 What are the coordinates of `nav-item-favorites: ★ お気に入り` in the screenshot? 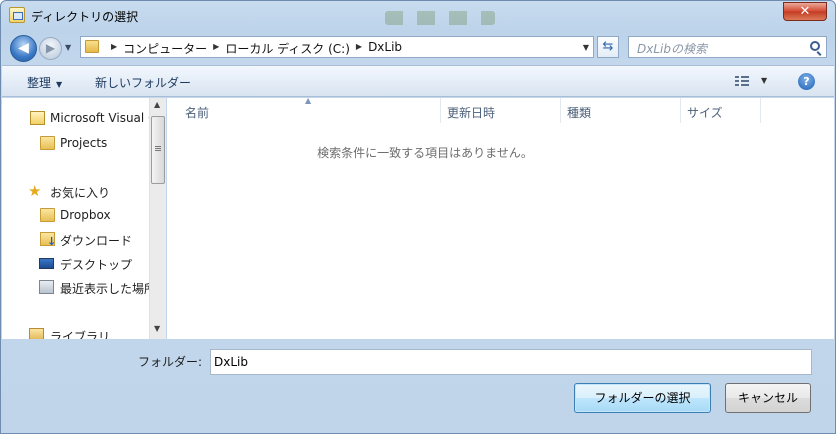 It's located at (75, 192).